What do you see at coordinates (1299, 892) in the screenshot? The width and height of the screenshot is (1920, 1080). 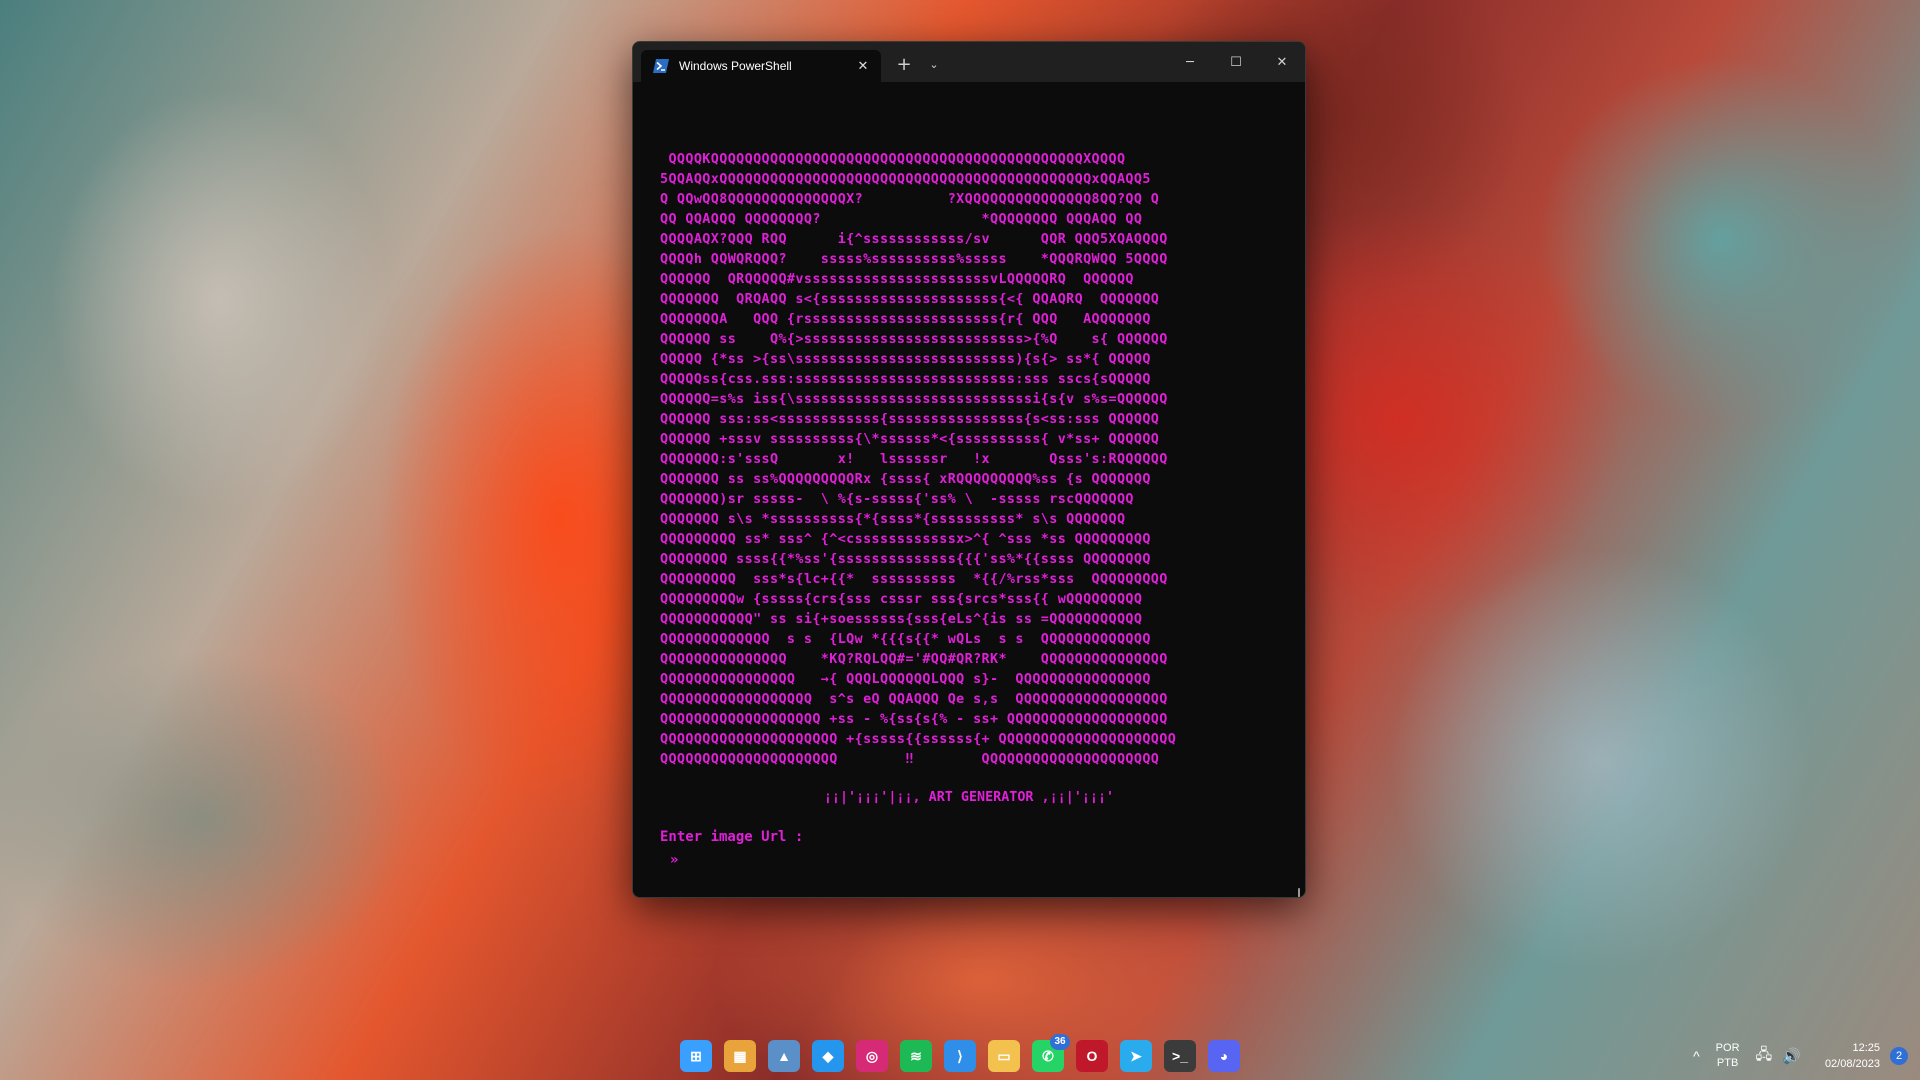 I see `scrollbar` at bounding box center [1299, 892].